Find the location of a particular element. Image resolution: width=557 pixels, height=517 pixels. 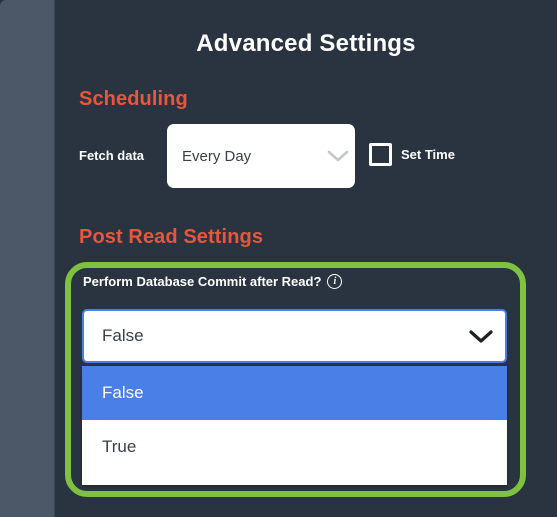

dropdown-option-false: False is located at coordinates (294, 393).